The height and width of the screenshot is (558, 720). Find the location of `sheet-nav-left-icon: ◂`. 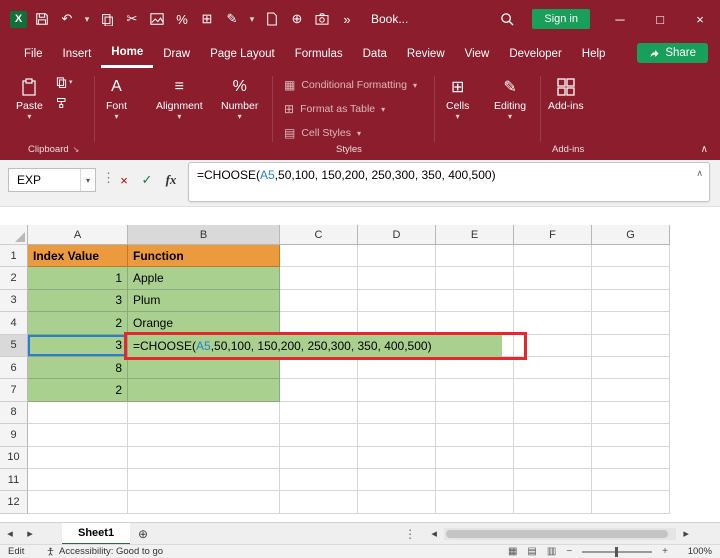

sheet-nav-left-icon: ◂ is located at coordinates (10, 533).